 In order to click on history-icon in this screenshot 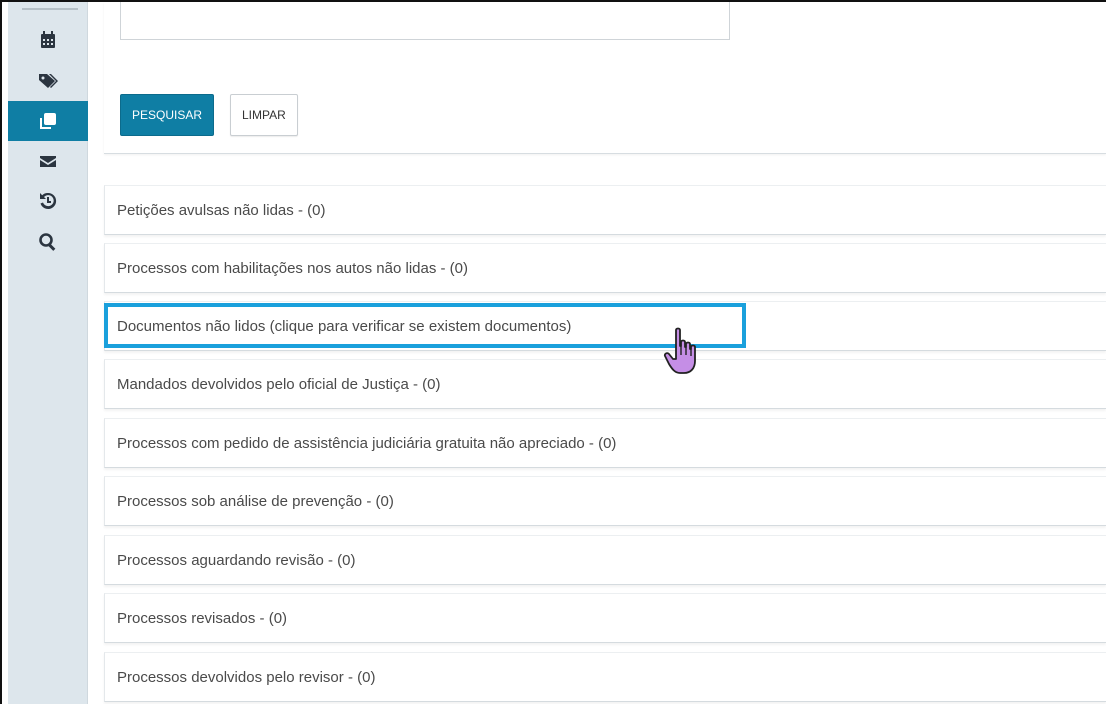, I will do `click(48, 200)`.